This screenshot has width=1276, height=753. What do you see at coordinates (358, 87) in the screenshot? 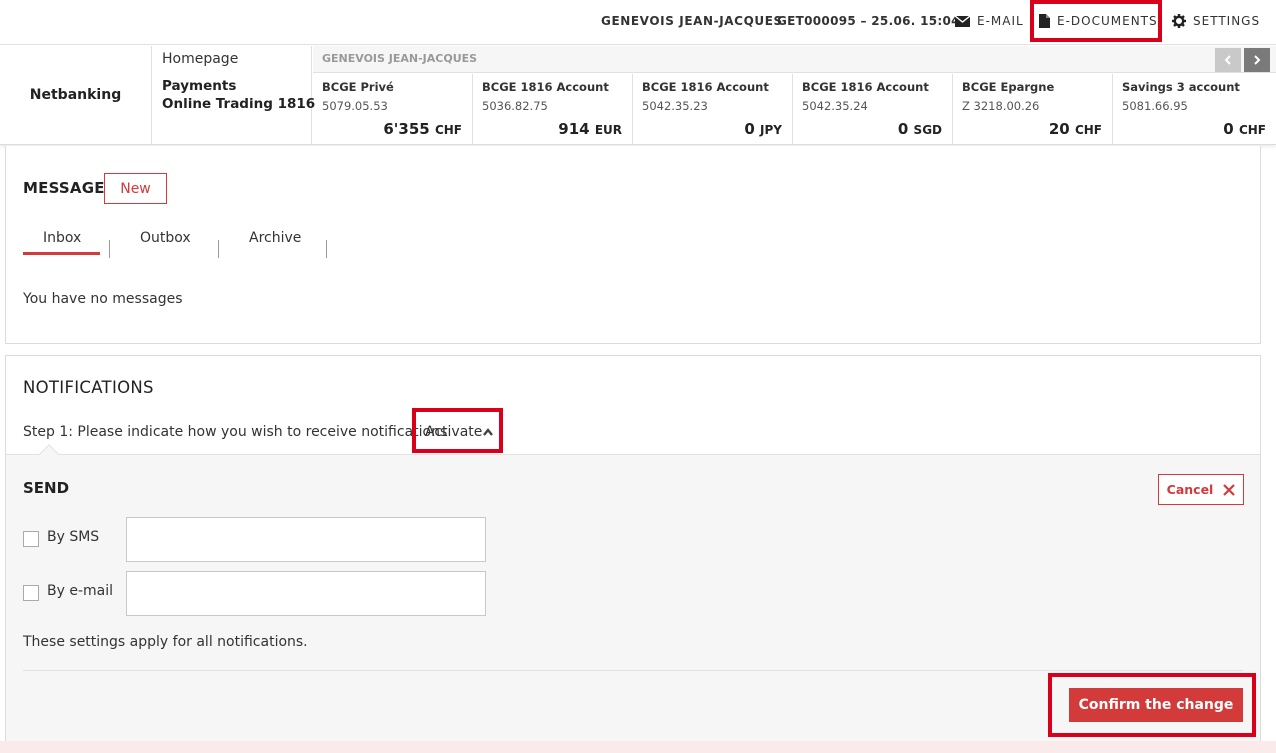
I see `account-name: BCGE Privé` at bounding box center [358, 87].